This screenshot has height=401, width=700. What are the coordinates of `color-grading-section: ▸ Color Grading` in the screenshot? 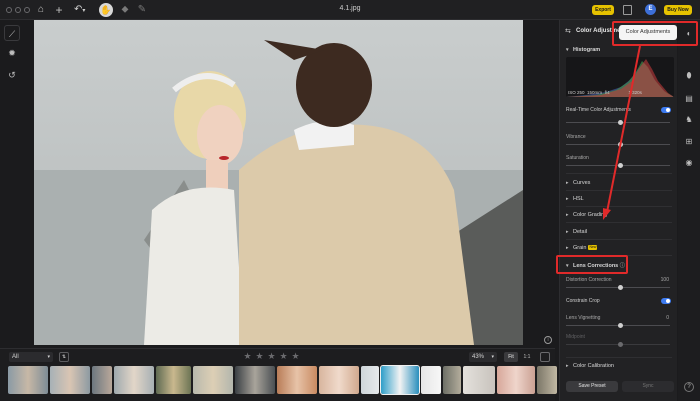 It's located at (586, 215).